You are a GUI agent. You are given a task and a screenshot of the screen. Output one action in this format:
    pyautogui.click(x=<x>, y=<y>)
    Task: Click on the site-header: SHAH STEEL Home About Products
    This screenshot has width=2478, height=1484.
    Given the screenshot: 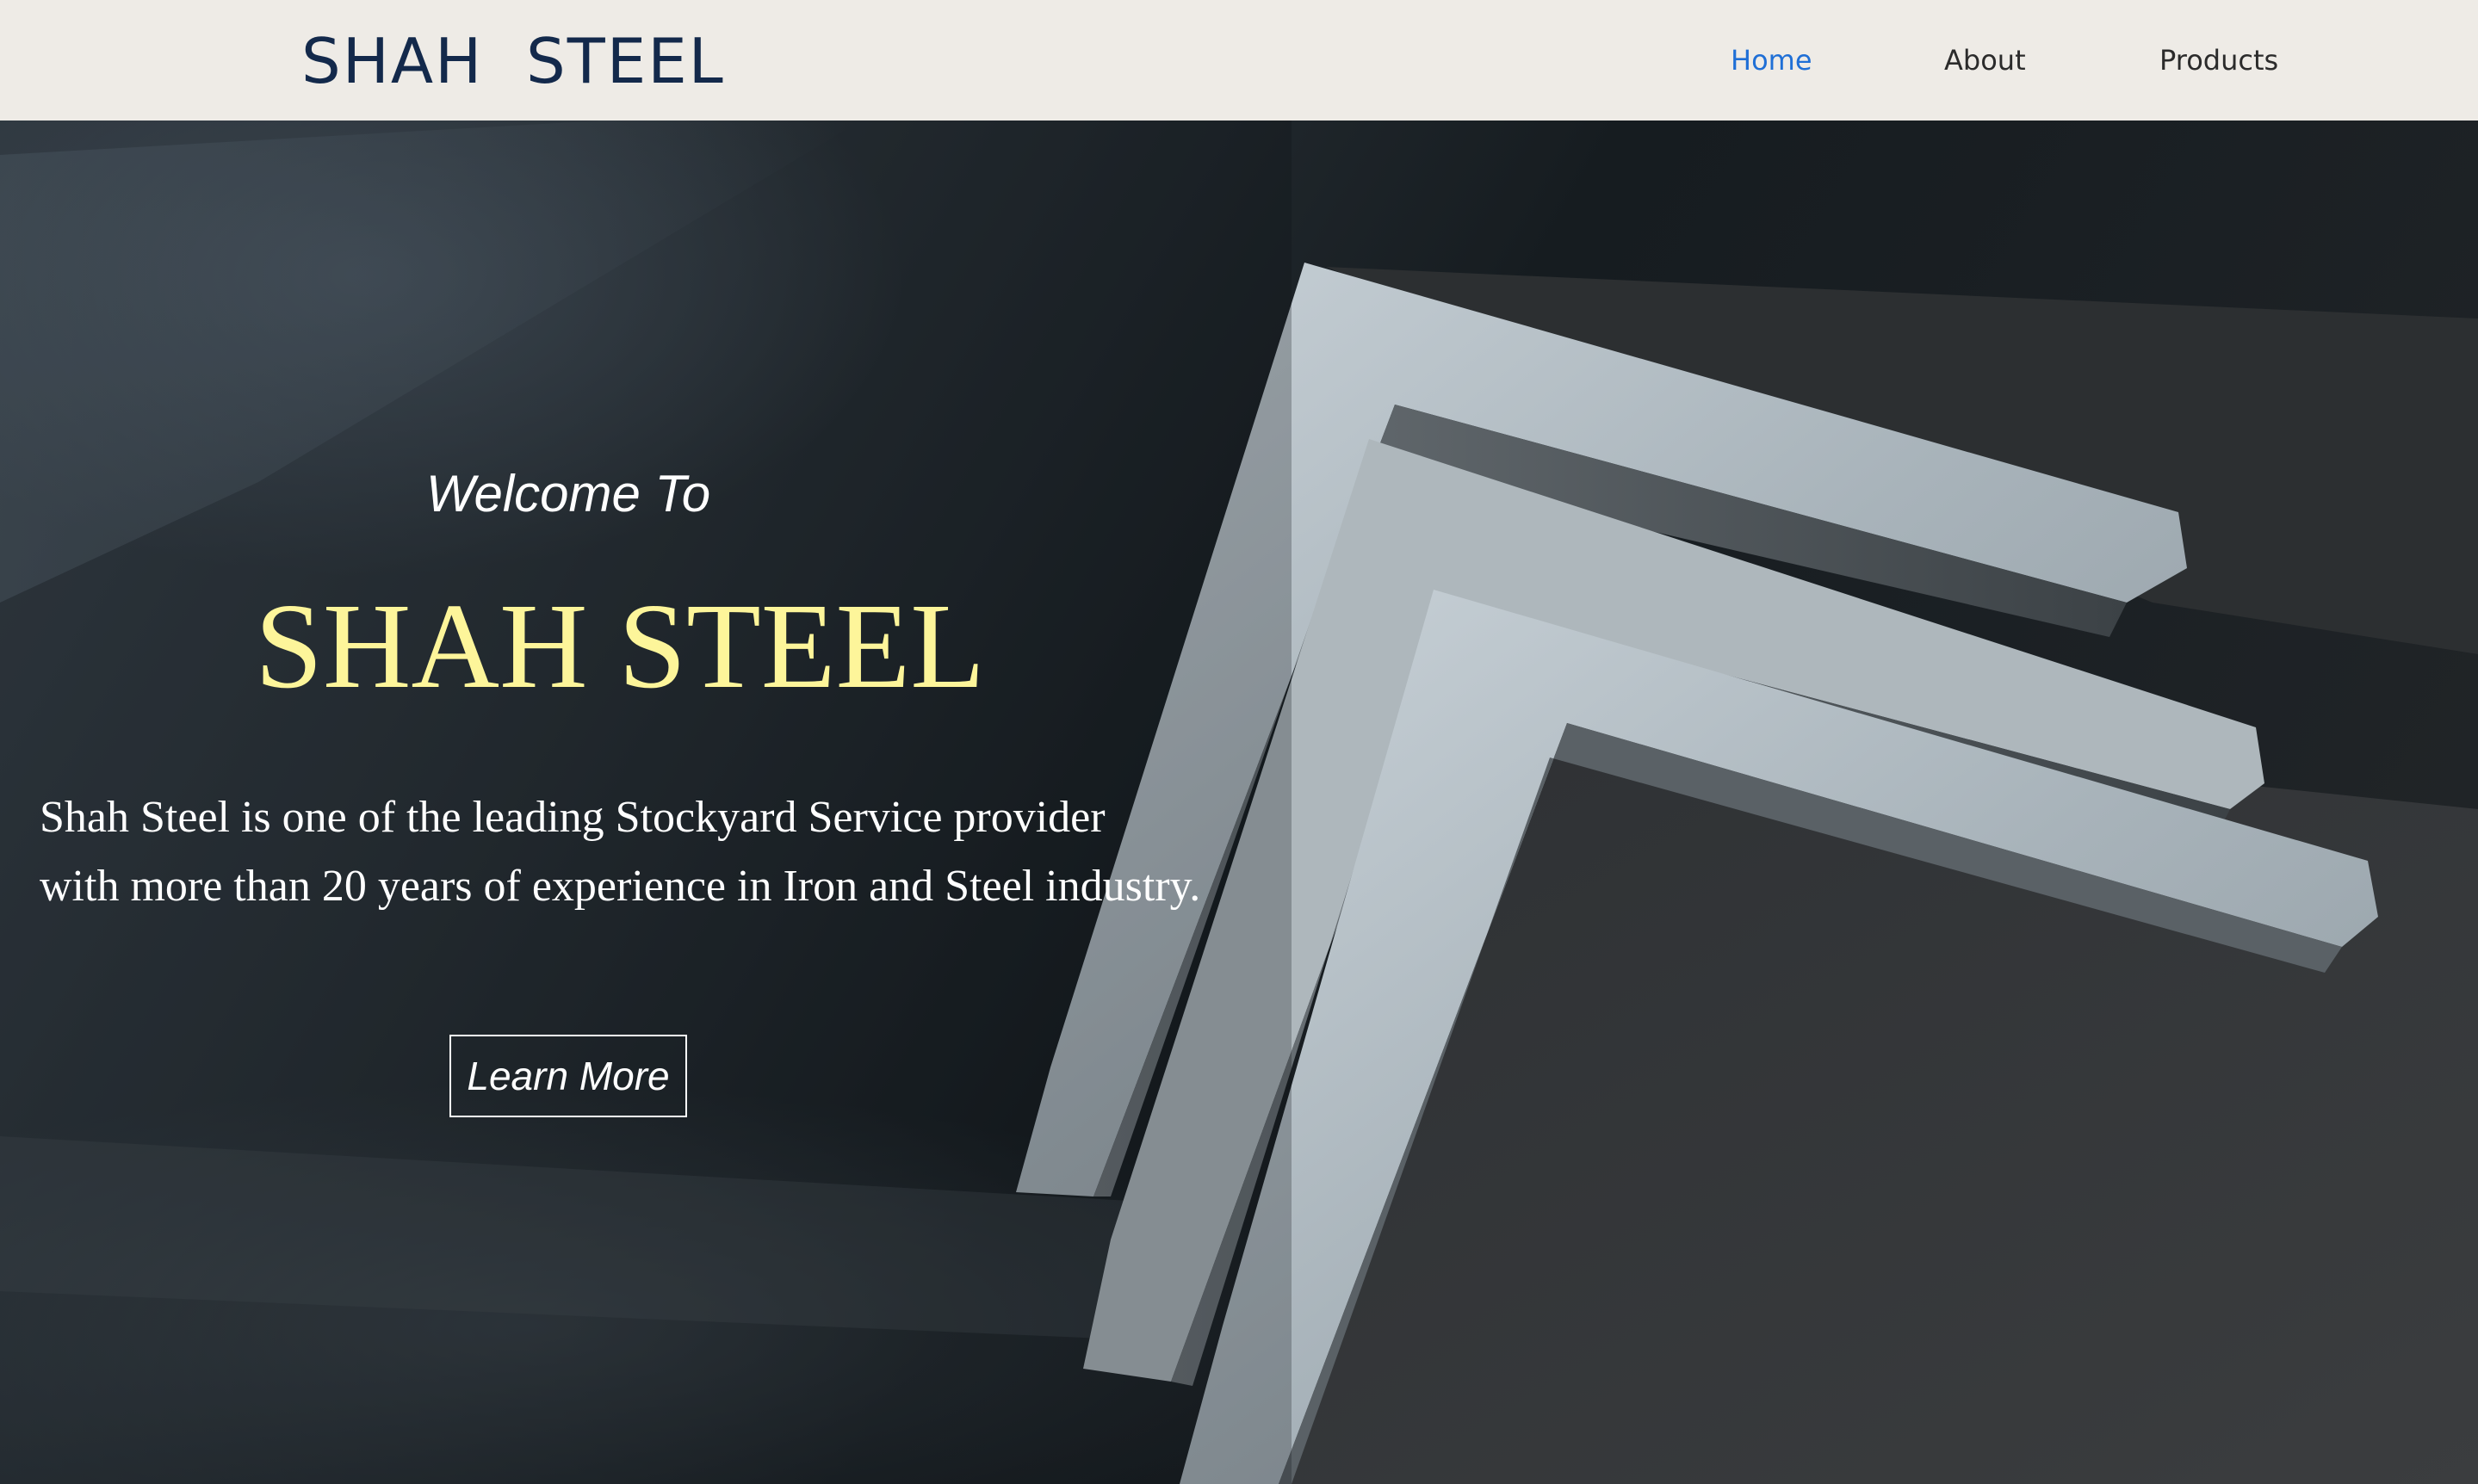 What is the action you would take?
    pyautogui.click(x=1239, y=60)
    